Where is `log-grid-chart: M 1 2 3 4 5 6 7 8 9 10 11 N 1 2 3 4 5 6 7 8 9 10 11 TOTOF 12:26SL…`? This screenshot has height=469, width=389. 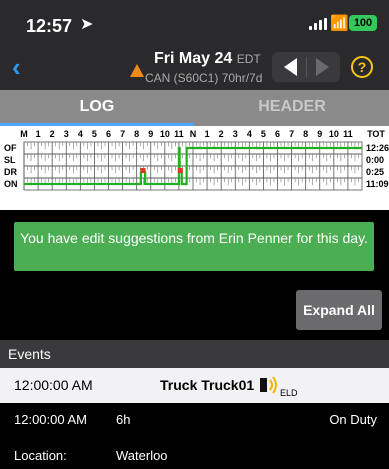
log-grid-chart: M 1 2 3 4 5 6 7 8 9 10 11 N 1 2 3 4 5 6 7 8 9 10 11 TOTOF 12:26SL… is located at coordinates (196, 160).